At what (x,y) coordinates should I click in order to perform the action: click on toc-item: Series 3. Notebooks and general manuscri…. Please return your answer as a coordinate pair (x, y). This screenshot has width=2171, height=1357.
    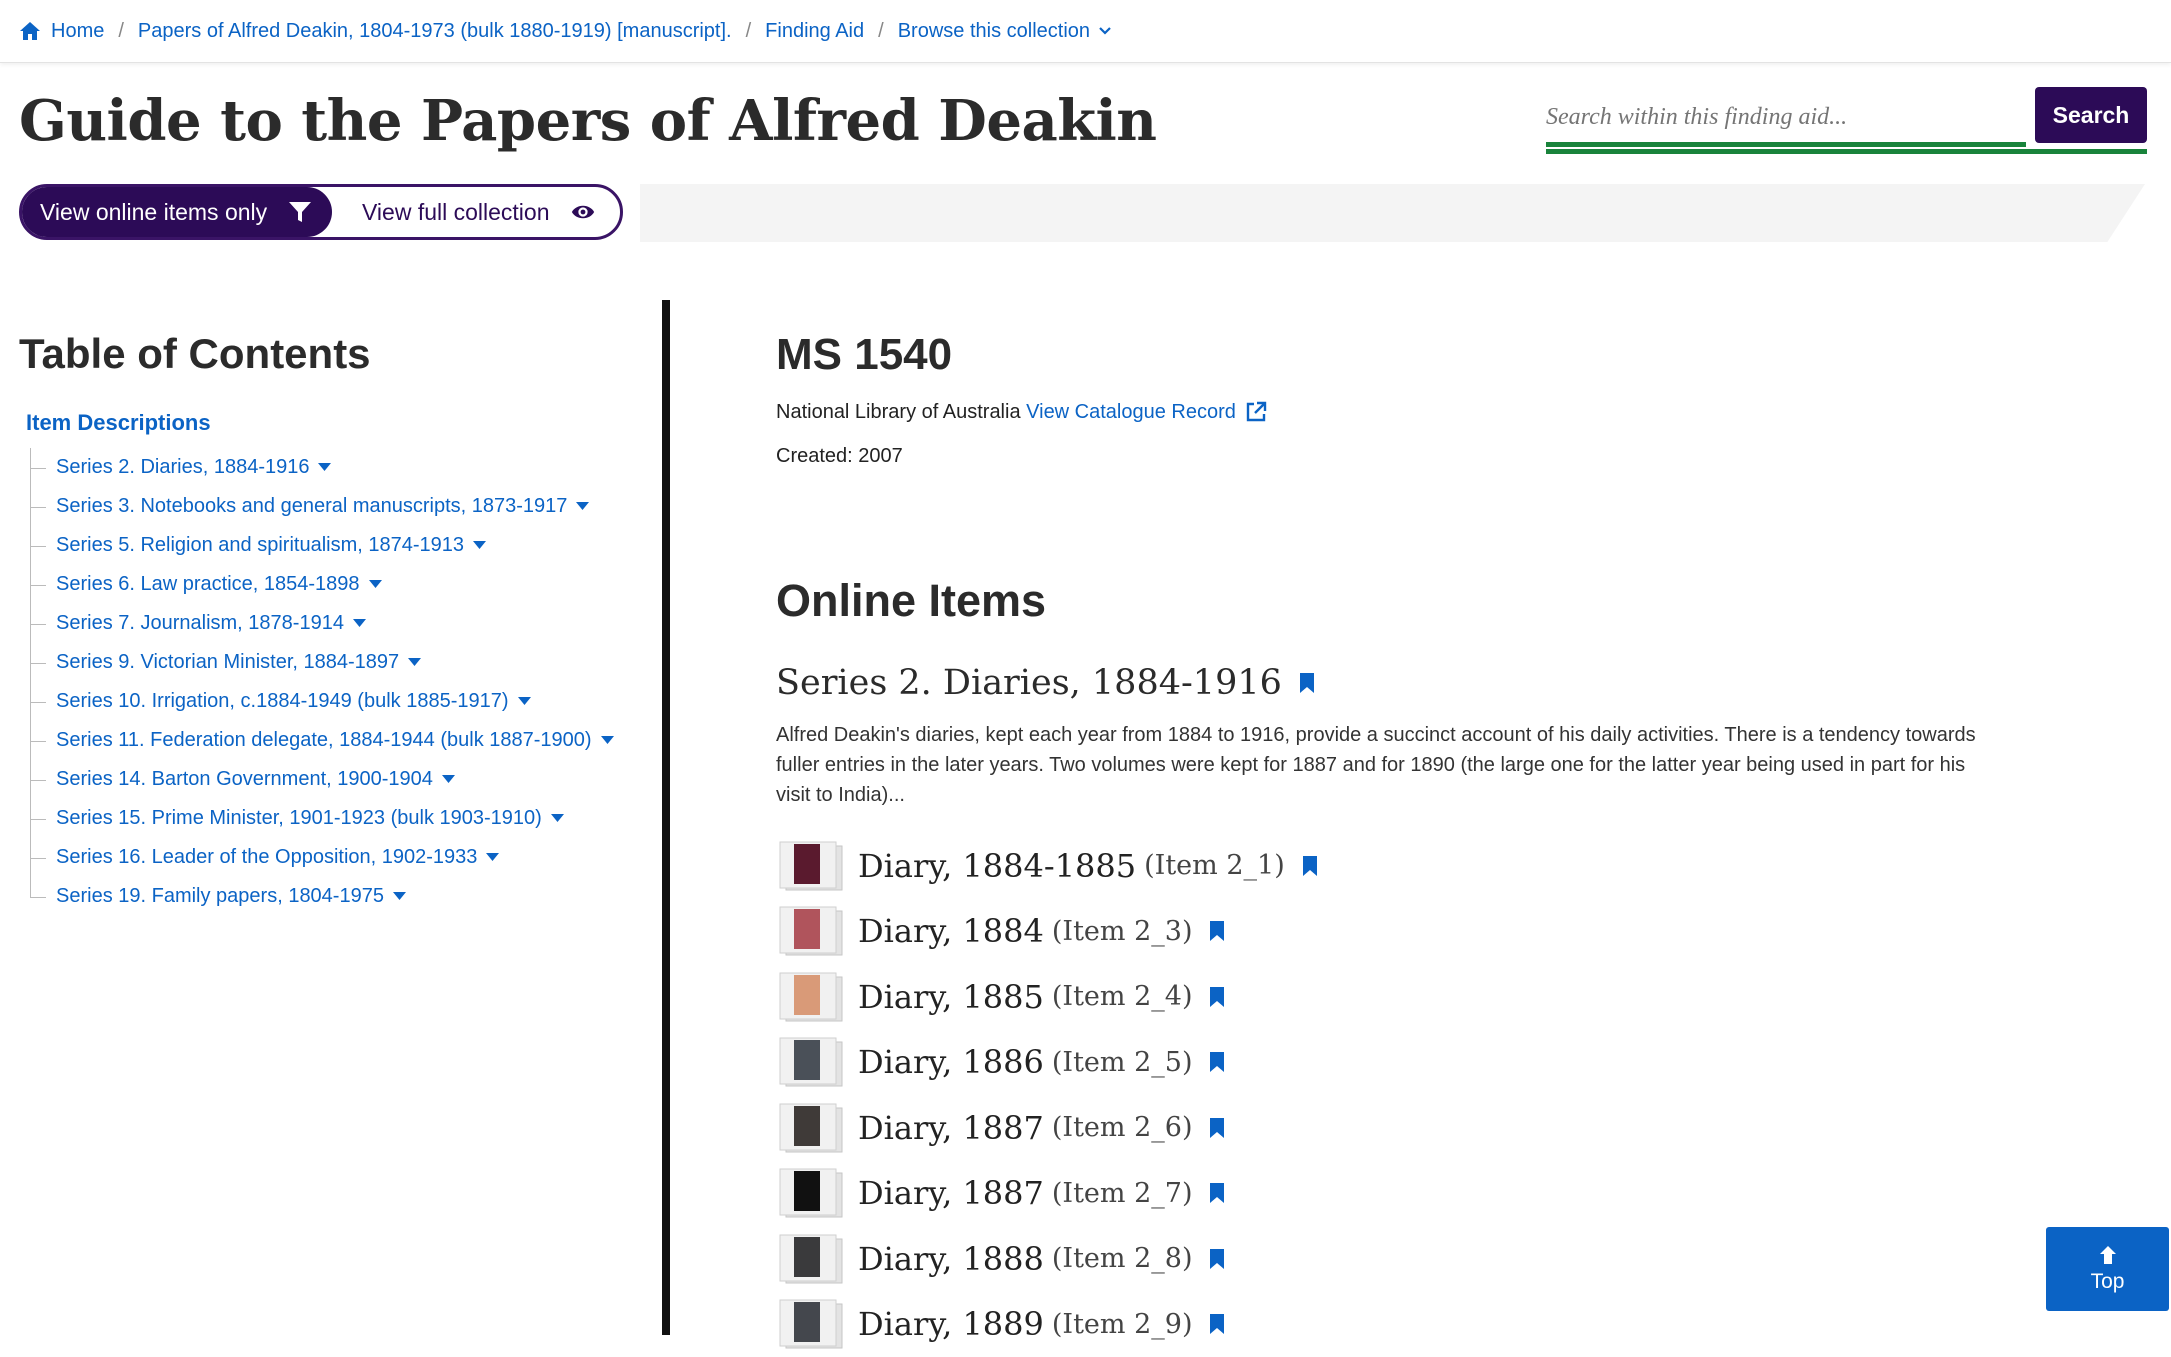
    Looking at the image, I should click on (330, 506).